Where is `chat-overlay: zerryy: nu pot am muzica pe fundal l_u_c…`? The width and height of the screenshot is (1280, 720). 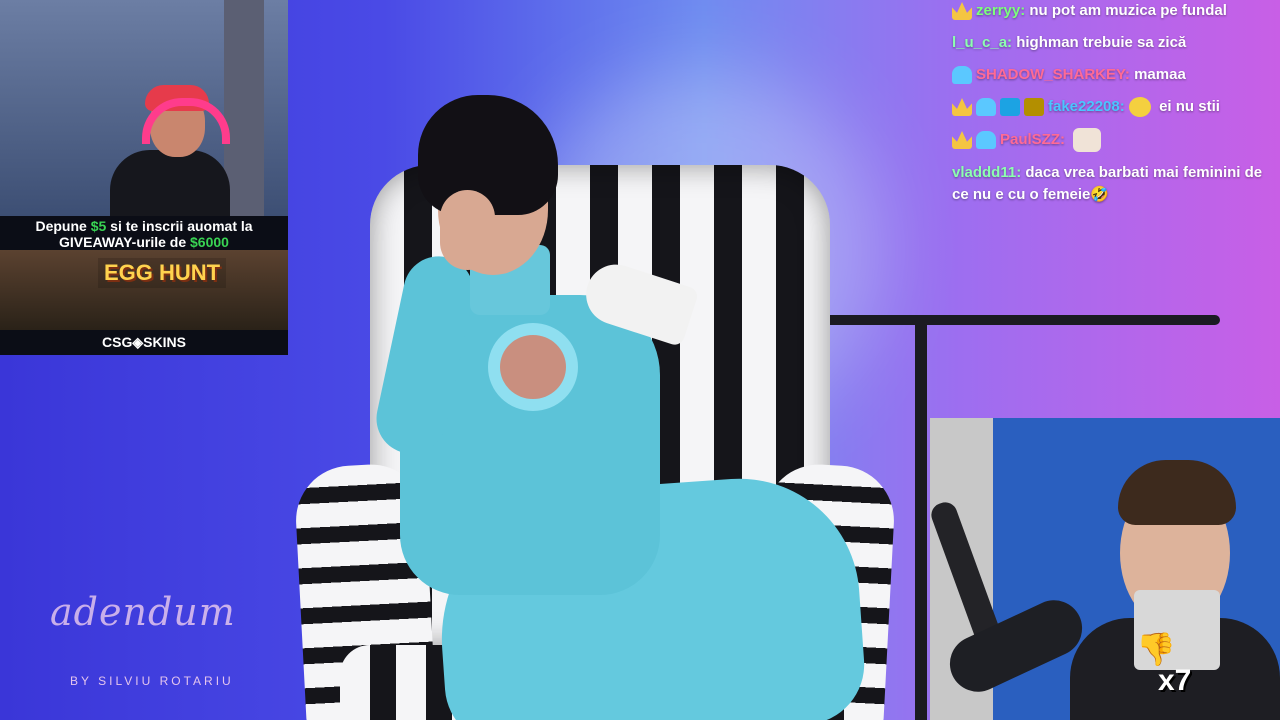
chat-overlay: zerryy: nu pot am muzica pe fundal l_u_c… is located at coordinates (1111, 108).